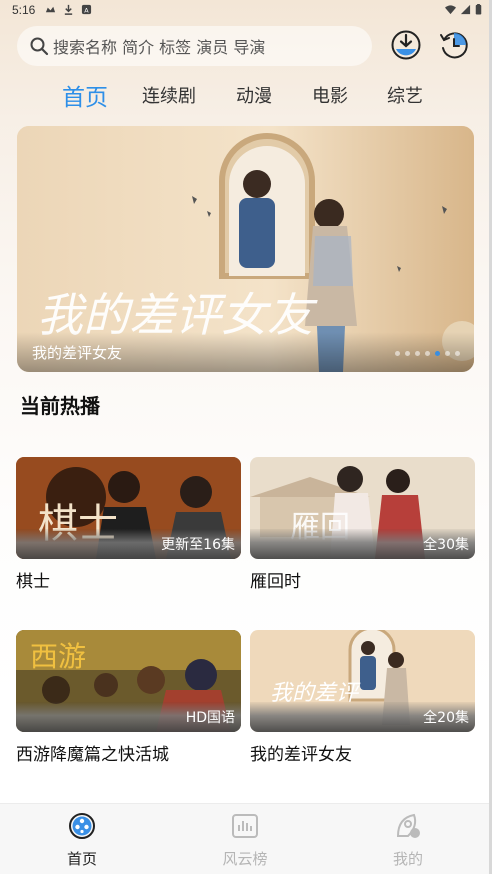 The width and height of the screenshot is (492, 874). What do you see at coordinates (128, 508) in the screenshot?
I see `card-thumbnail: 棋士 更新至16集` at bounding box center [128, 508].